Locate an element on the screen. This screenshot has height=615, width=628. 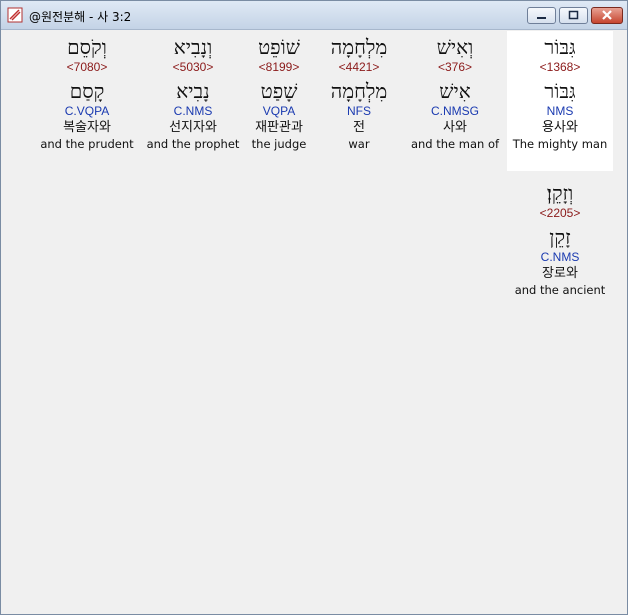
close-icon is located at coordinates (607, 15).